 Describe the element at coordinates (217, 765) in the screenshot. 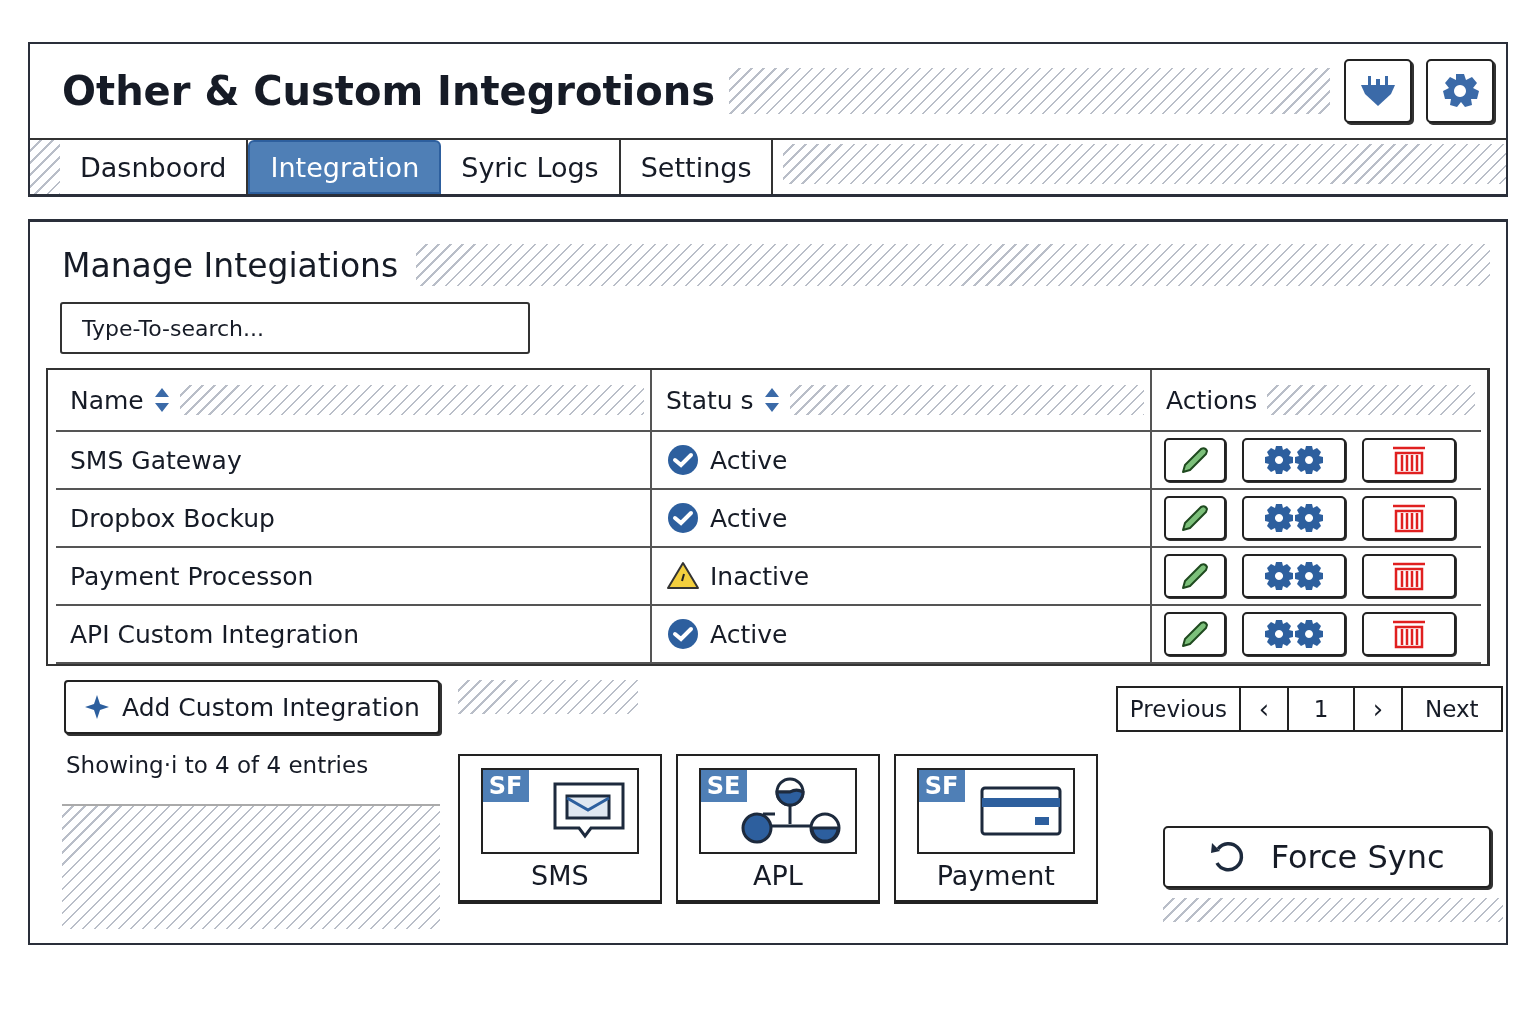

I see `entries-info: Showing·i to 4 of 4 entries` at that location.